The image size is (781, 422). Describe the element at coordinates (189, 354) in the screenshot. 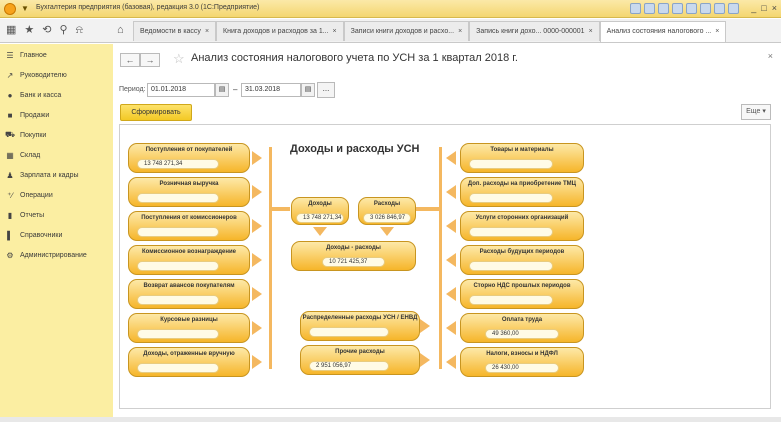

I see `box-label: Доходы, отраженные вручную` at that location.